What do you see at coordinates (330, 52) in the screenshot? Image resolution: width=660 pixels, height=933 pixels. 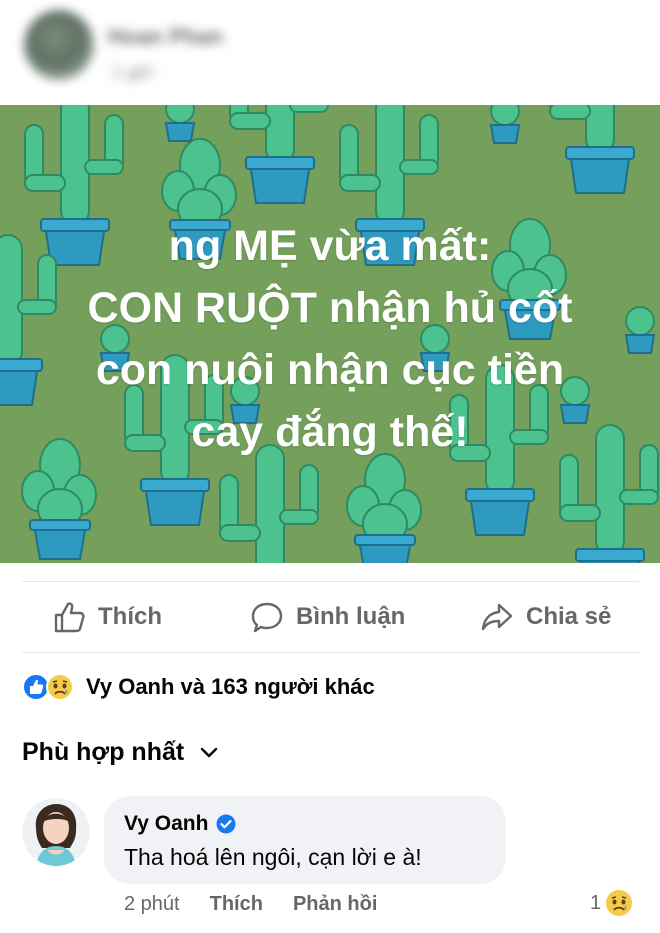 I see `post-header: Hoan Phan 1 giờ ·` at bounding box center [330, 52].